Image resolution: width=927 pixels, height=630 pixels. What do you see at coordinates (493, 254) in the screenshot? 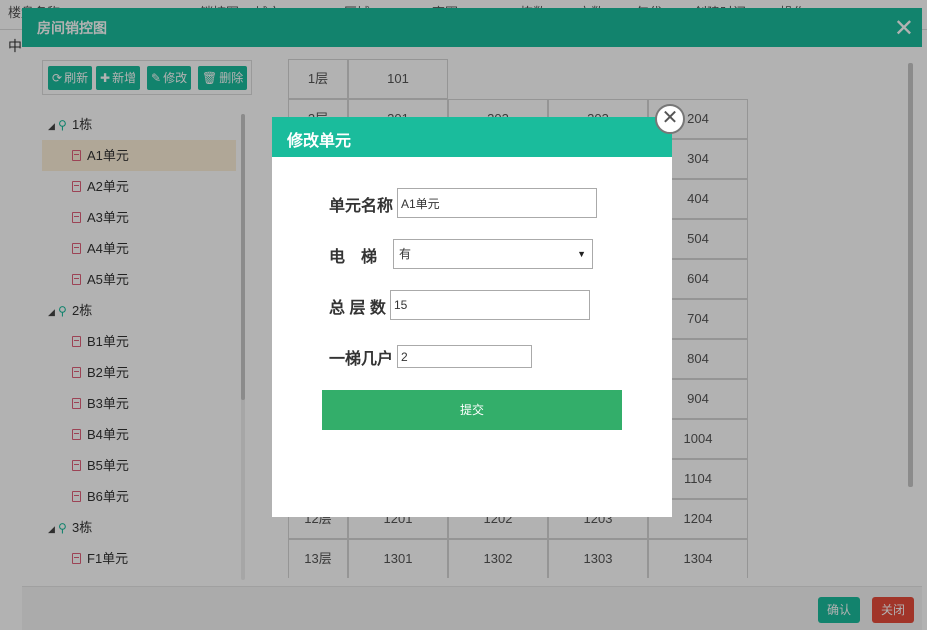
I see `elevator-select: 有 ▼` at bounding box center [493, 254].